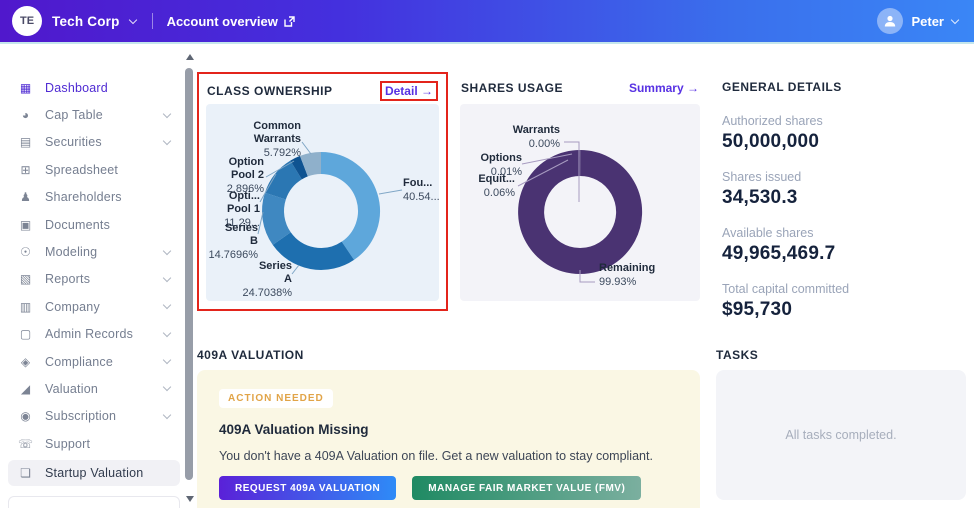 Image resolution: width=974 pixels, height=508 pixels. Describe the element at coordinates (786, 289) in the screenshot. I see `detail-label: Total capital committed` at that location.